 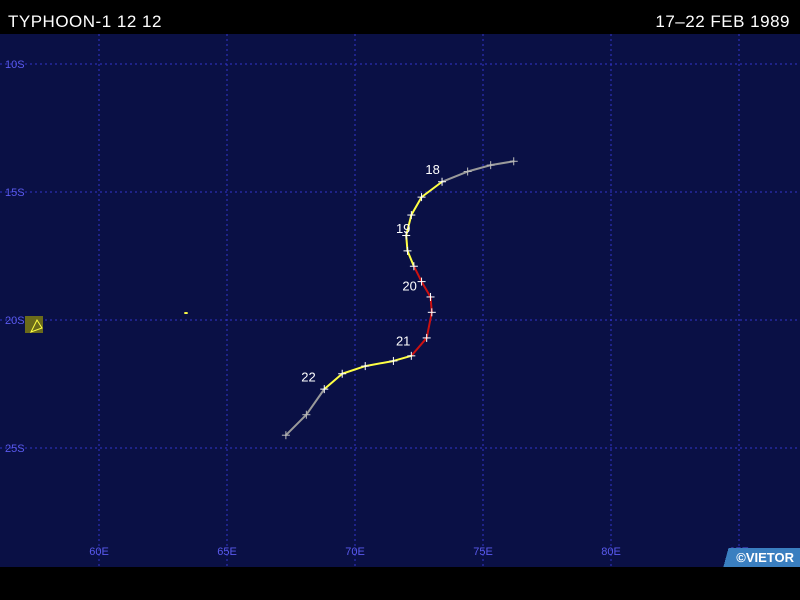 I want to click on day-label: 21, so click(x=403, y=341).